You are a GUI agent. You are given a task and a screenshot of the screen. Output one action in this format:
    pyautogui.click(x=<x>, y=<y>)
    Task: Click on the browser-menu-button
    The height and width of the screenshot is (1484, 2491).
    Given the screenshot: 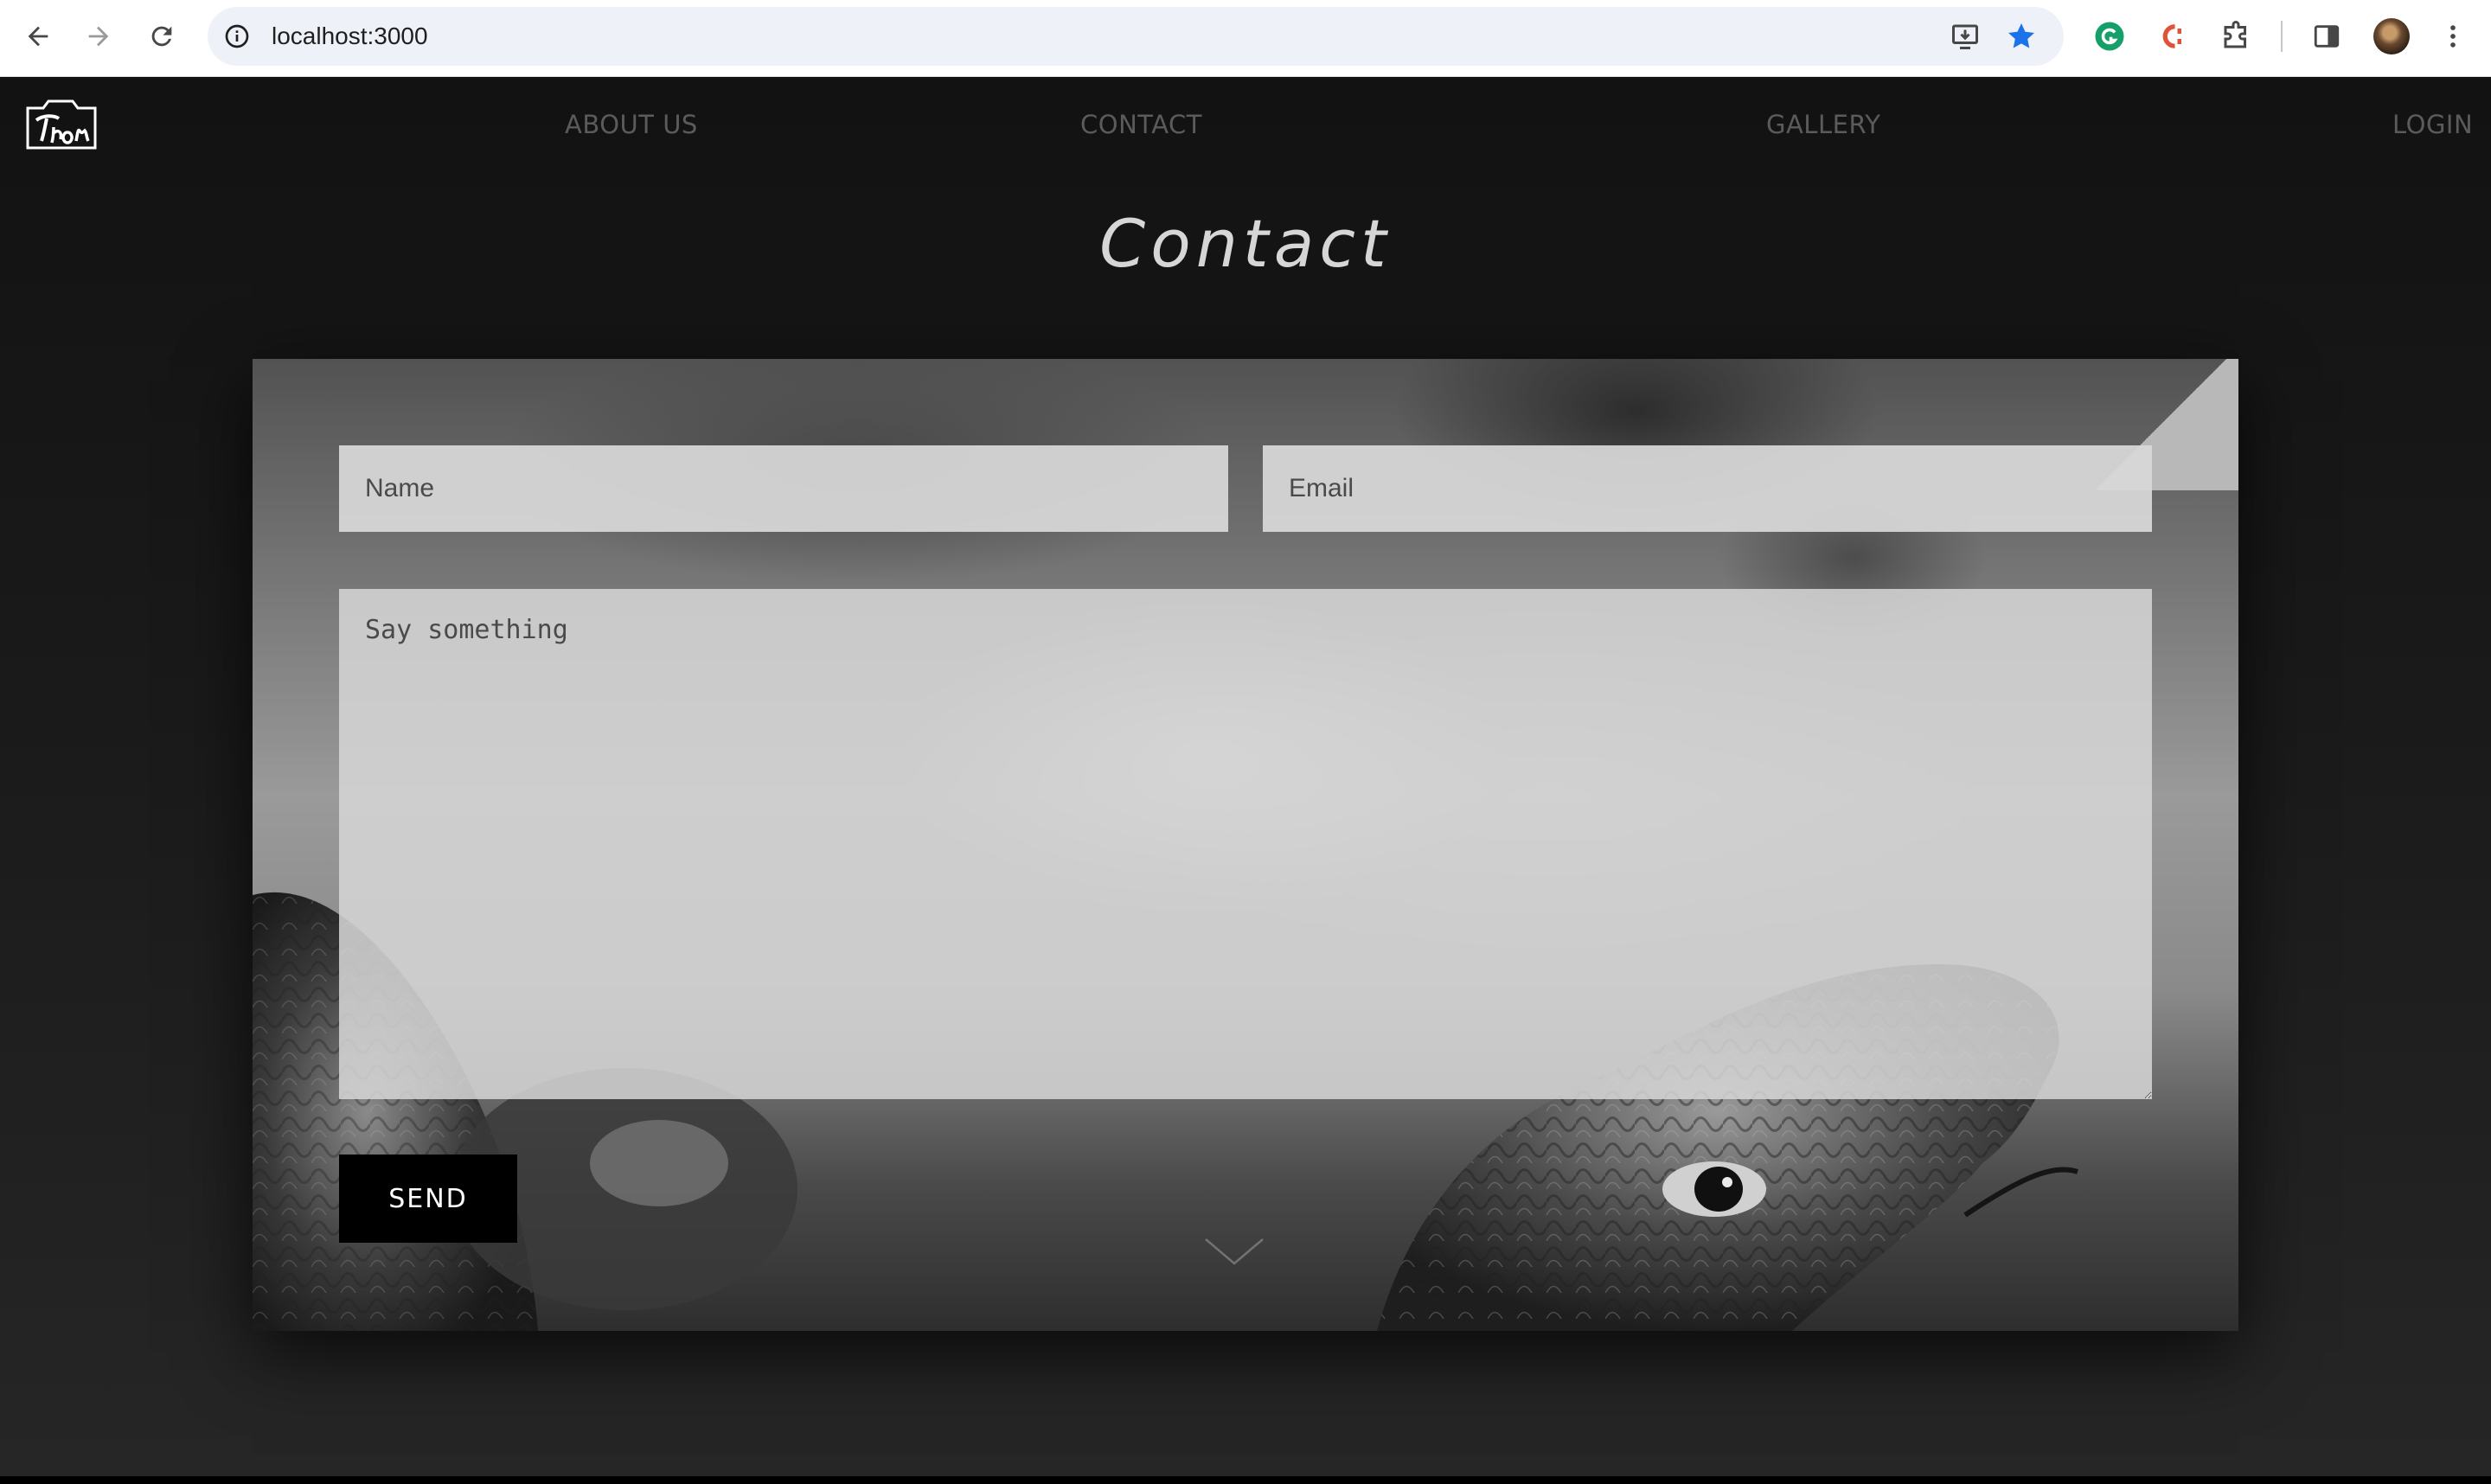 What is the action you would take?
    pyautogui.click(x=2453, y=36)
    